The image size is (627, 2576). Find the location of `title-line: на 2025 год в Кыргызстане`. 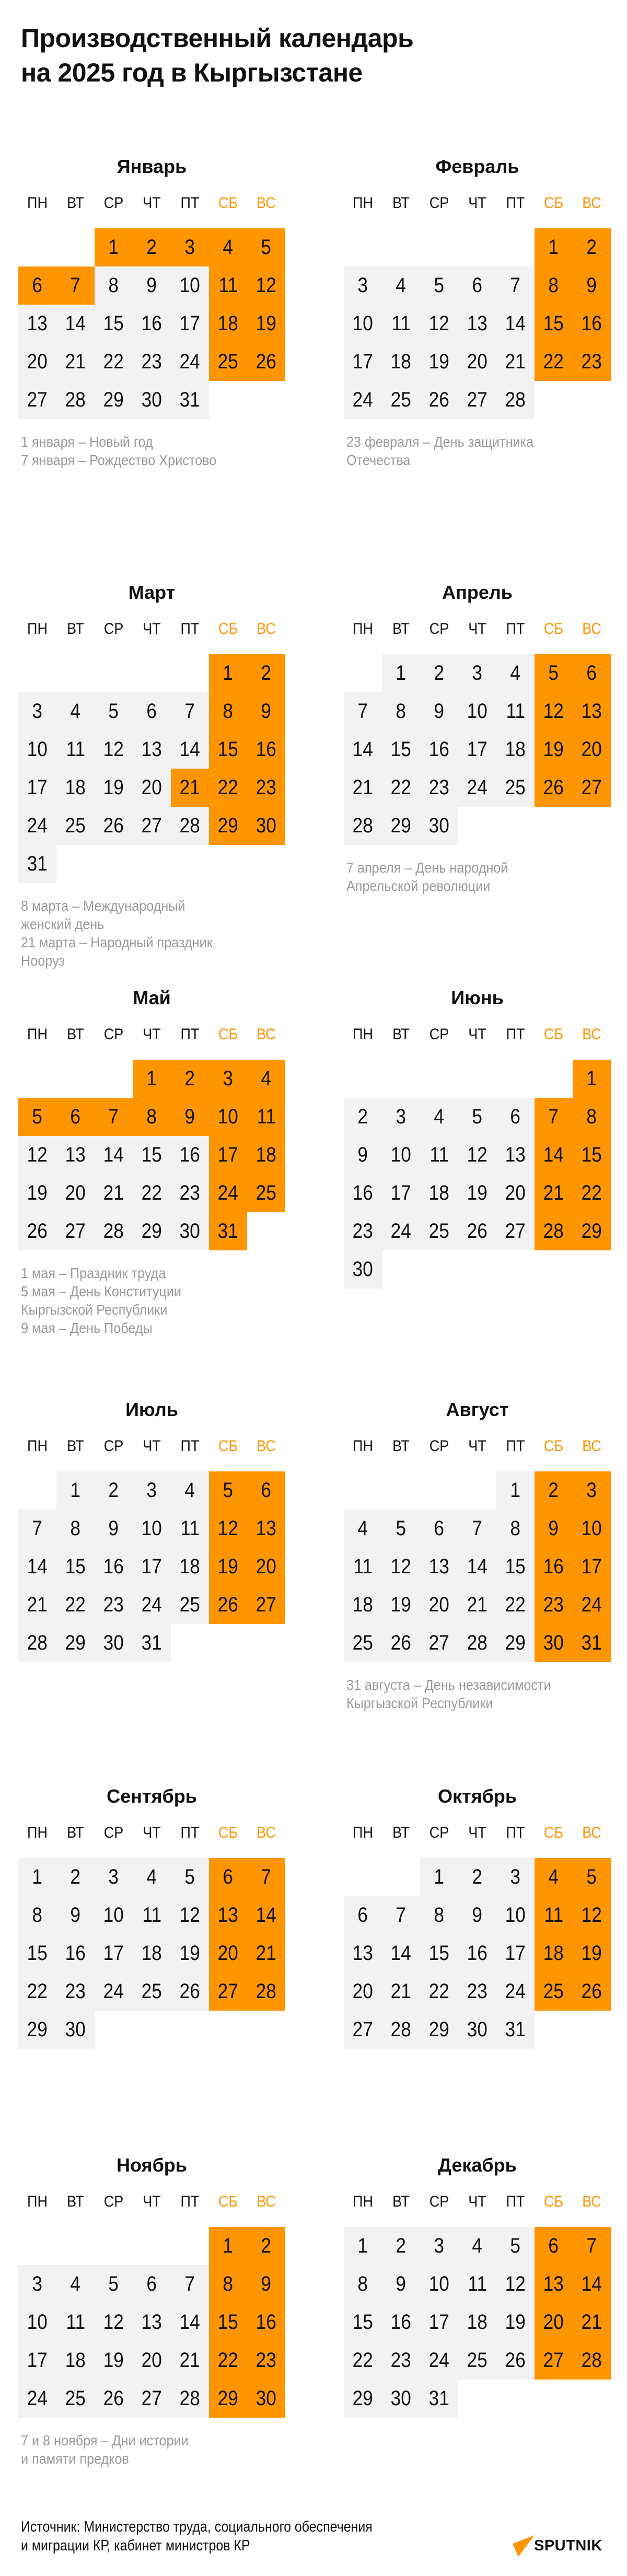

title-line: на 2025 год в Кыргызстане is located at coordinates (192, 72).